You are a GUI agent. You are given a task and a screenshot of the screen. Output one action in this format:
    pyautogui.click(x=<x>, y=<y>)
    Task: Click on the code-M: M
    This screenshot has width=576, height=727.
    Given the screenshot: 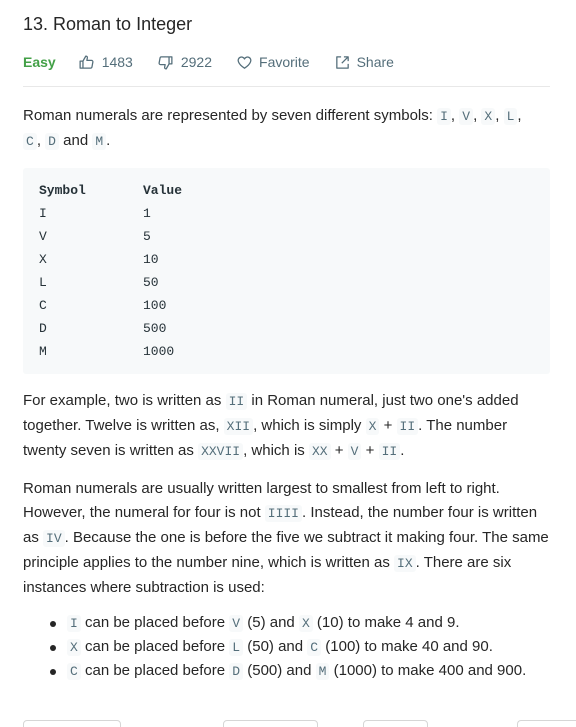 What is the action you would take?
    pyautogui.click(x=99, y=141)
    